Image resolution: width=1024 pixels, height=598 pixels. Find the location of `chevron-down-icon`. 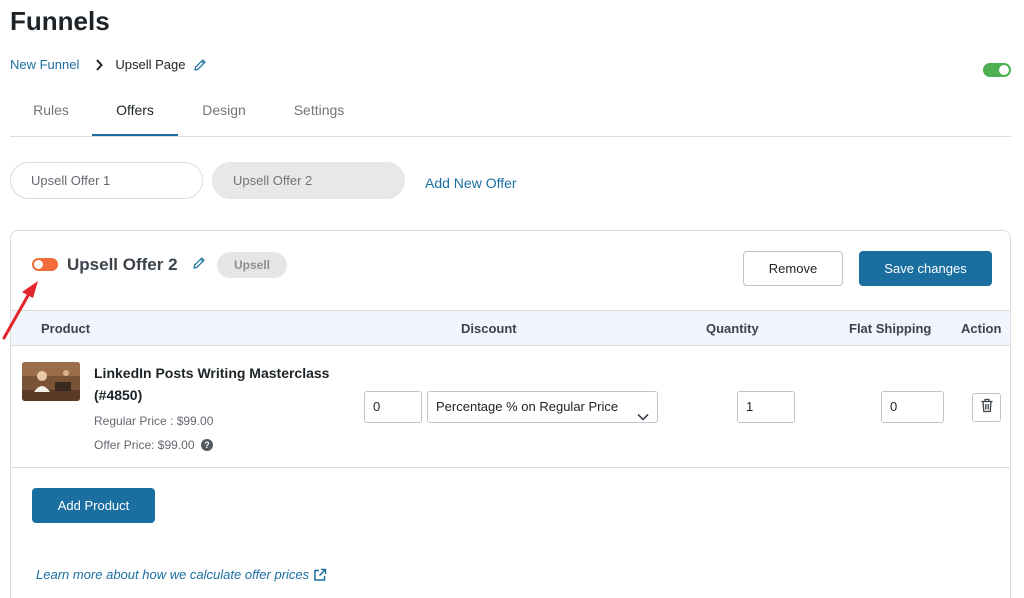

chevron-down-icon is located at coordinates (643, 417).